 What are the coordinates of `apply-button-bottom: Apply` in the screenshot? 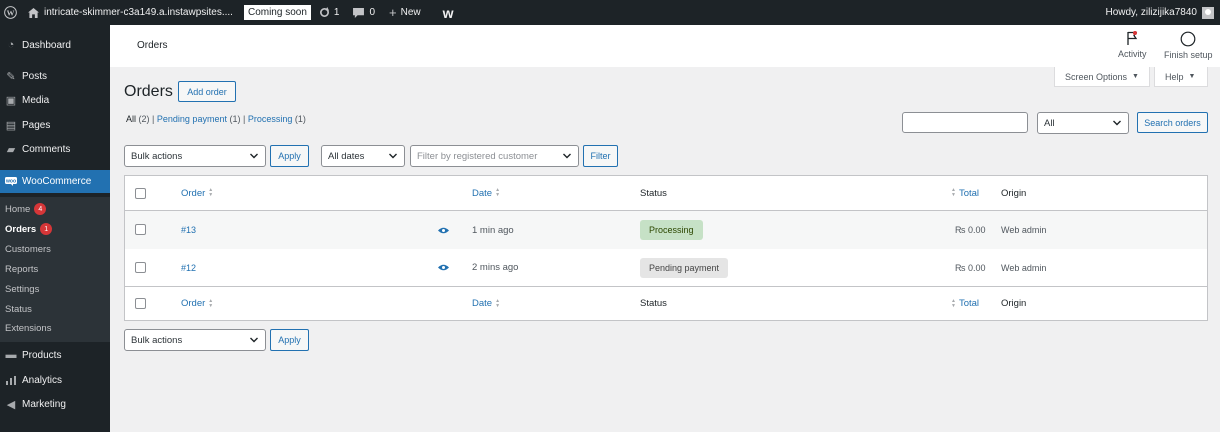 It's located at (289, 340).